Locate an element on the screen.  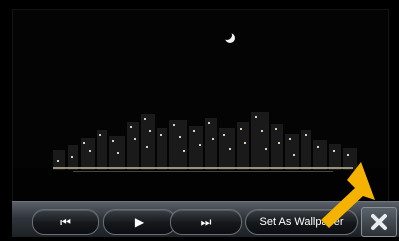
next-button: ⏭ is located at coordinates (206, 222).